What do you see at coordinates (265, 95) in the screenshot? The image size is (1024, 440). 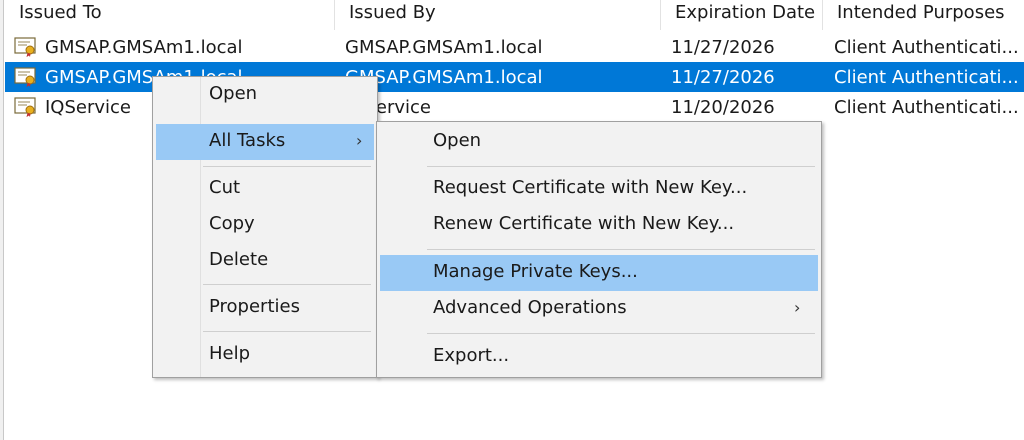 I see `menu-item-open: Open` at bounding box center [265, 95].